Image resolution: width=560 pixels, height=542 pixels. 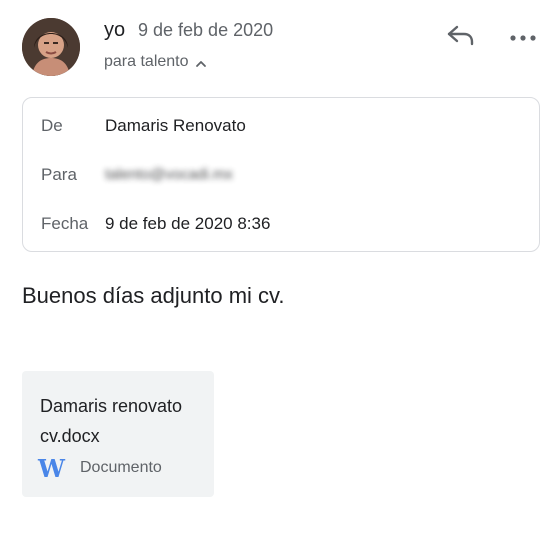 What do you see at coordinates (51, 468) in the screenshot?
I see `word-document-icon: W` at bounding box center [51, 468].